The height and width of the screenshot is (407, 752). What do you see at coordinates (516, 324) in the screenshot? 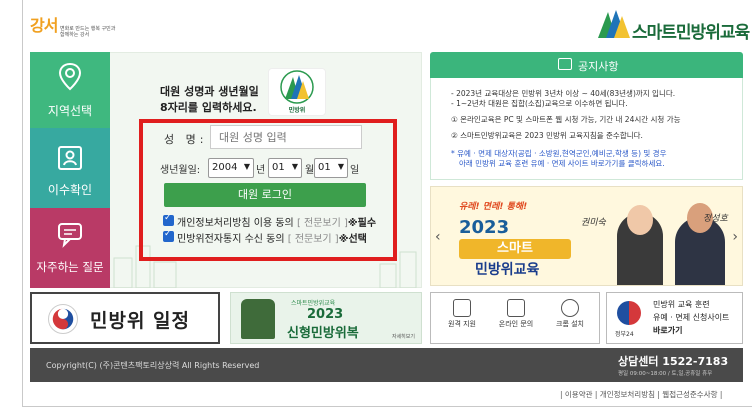
I see `online-inquiry-label: 온라인 문의` at bounding box center [516, 324].